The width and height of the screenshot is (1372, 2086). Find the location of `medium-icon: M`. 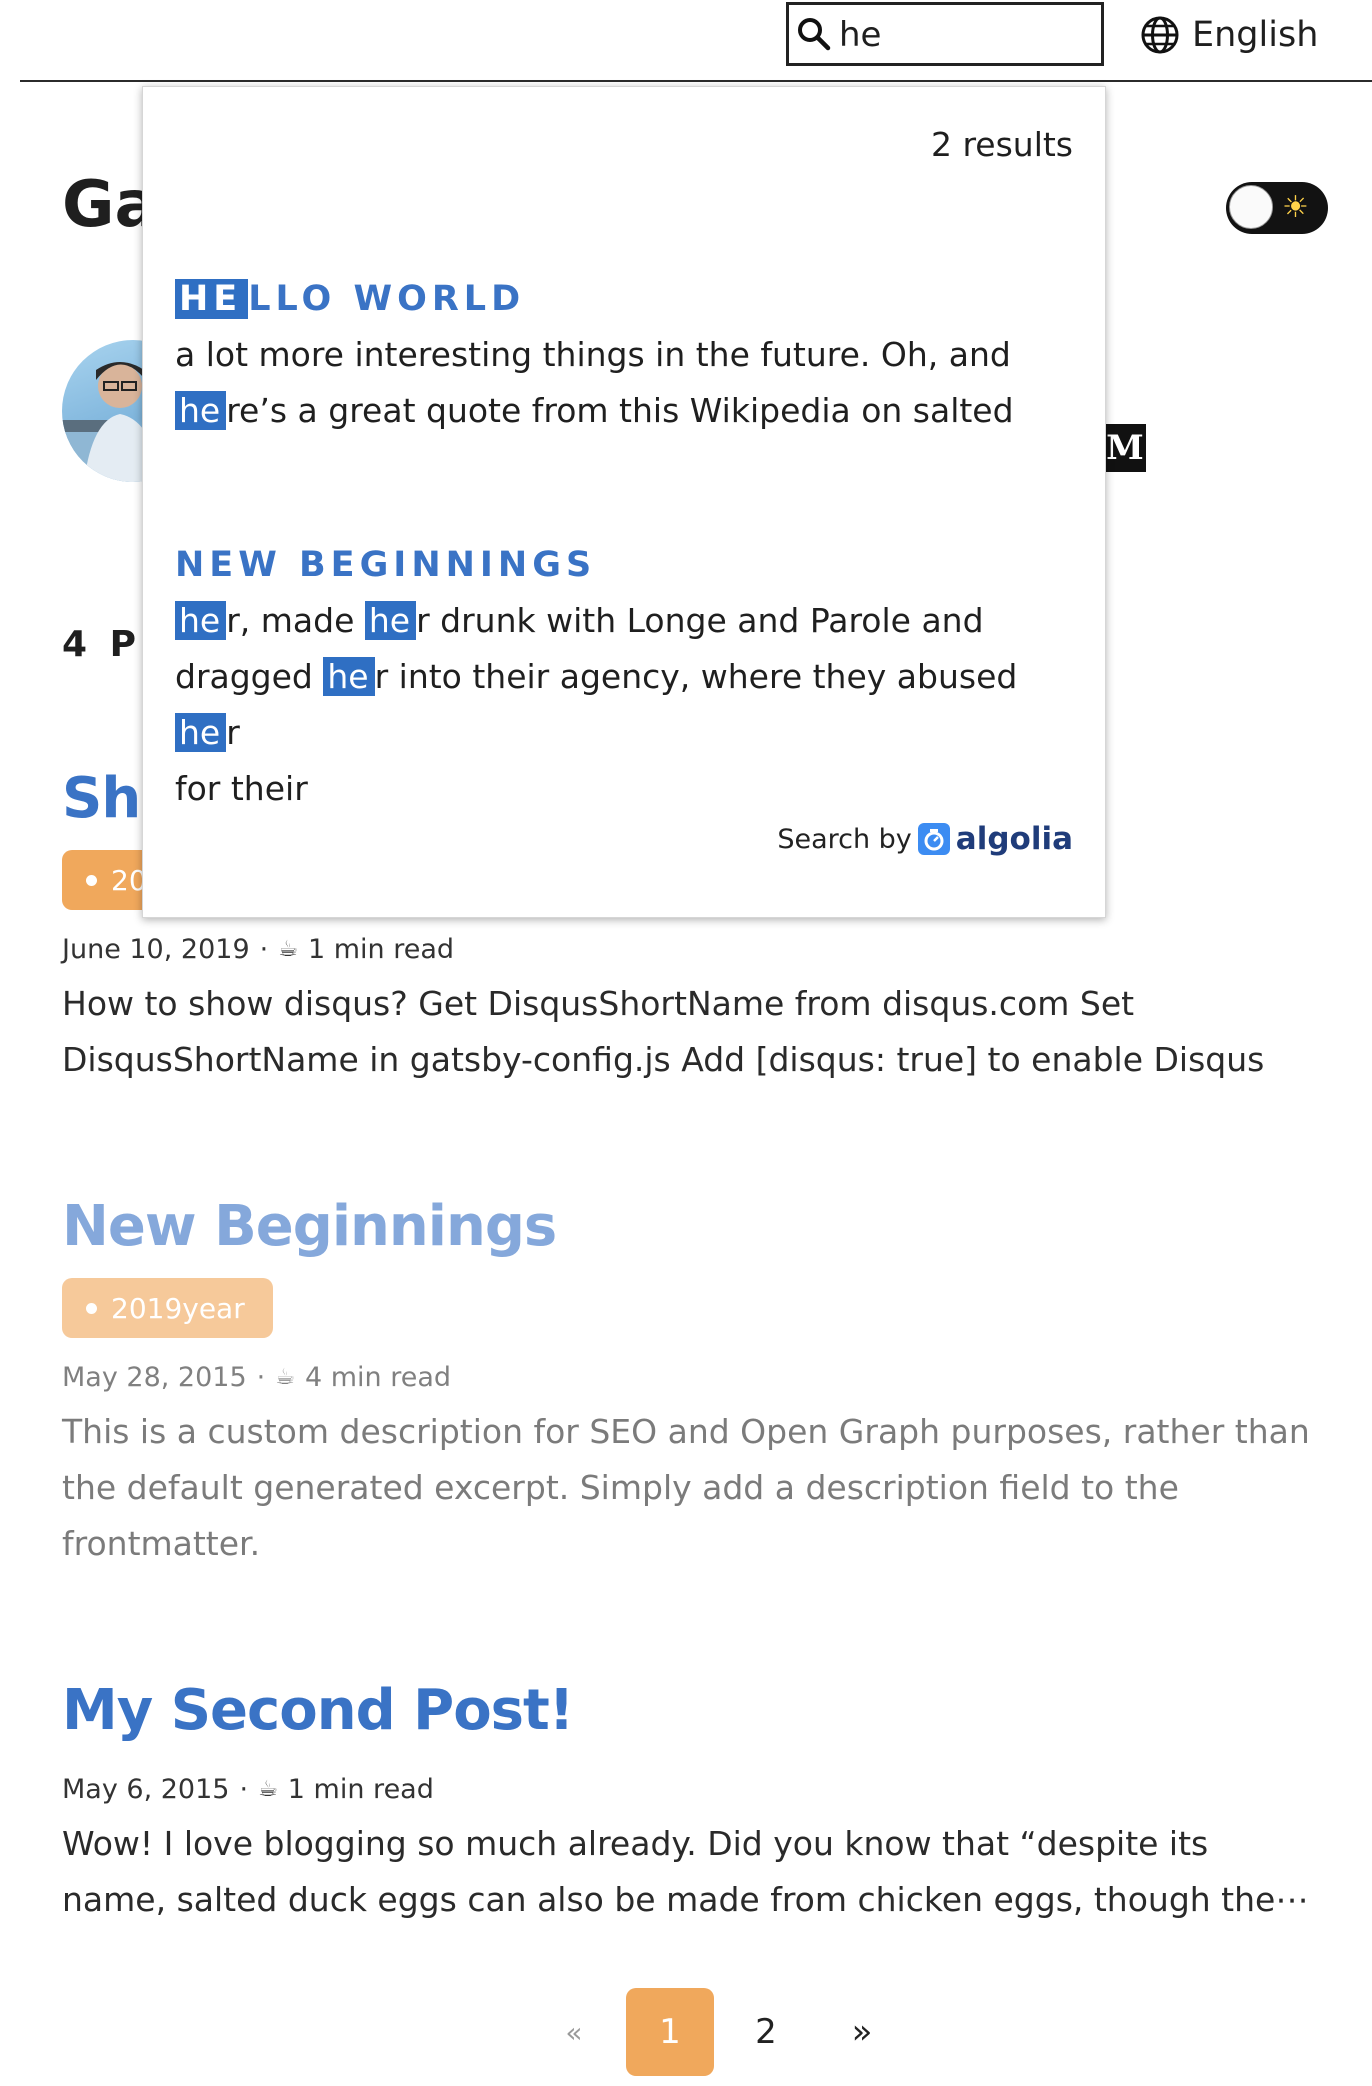

medium-icon: M is located at coordinates (1125, 448).